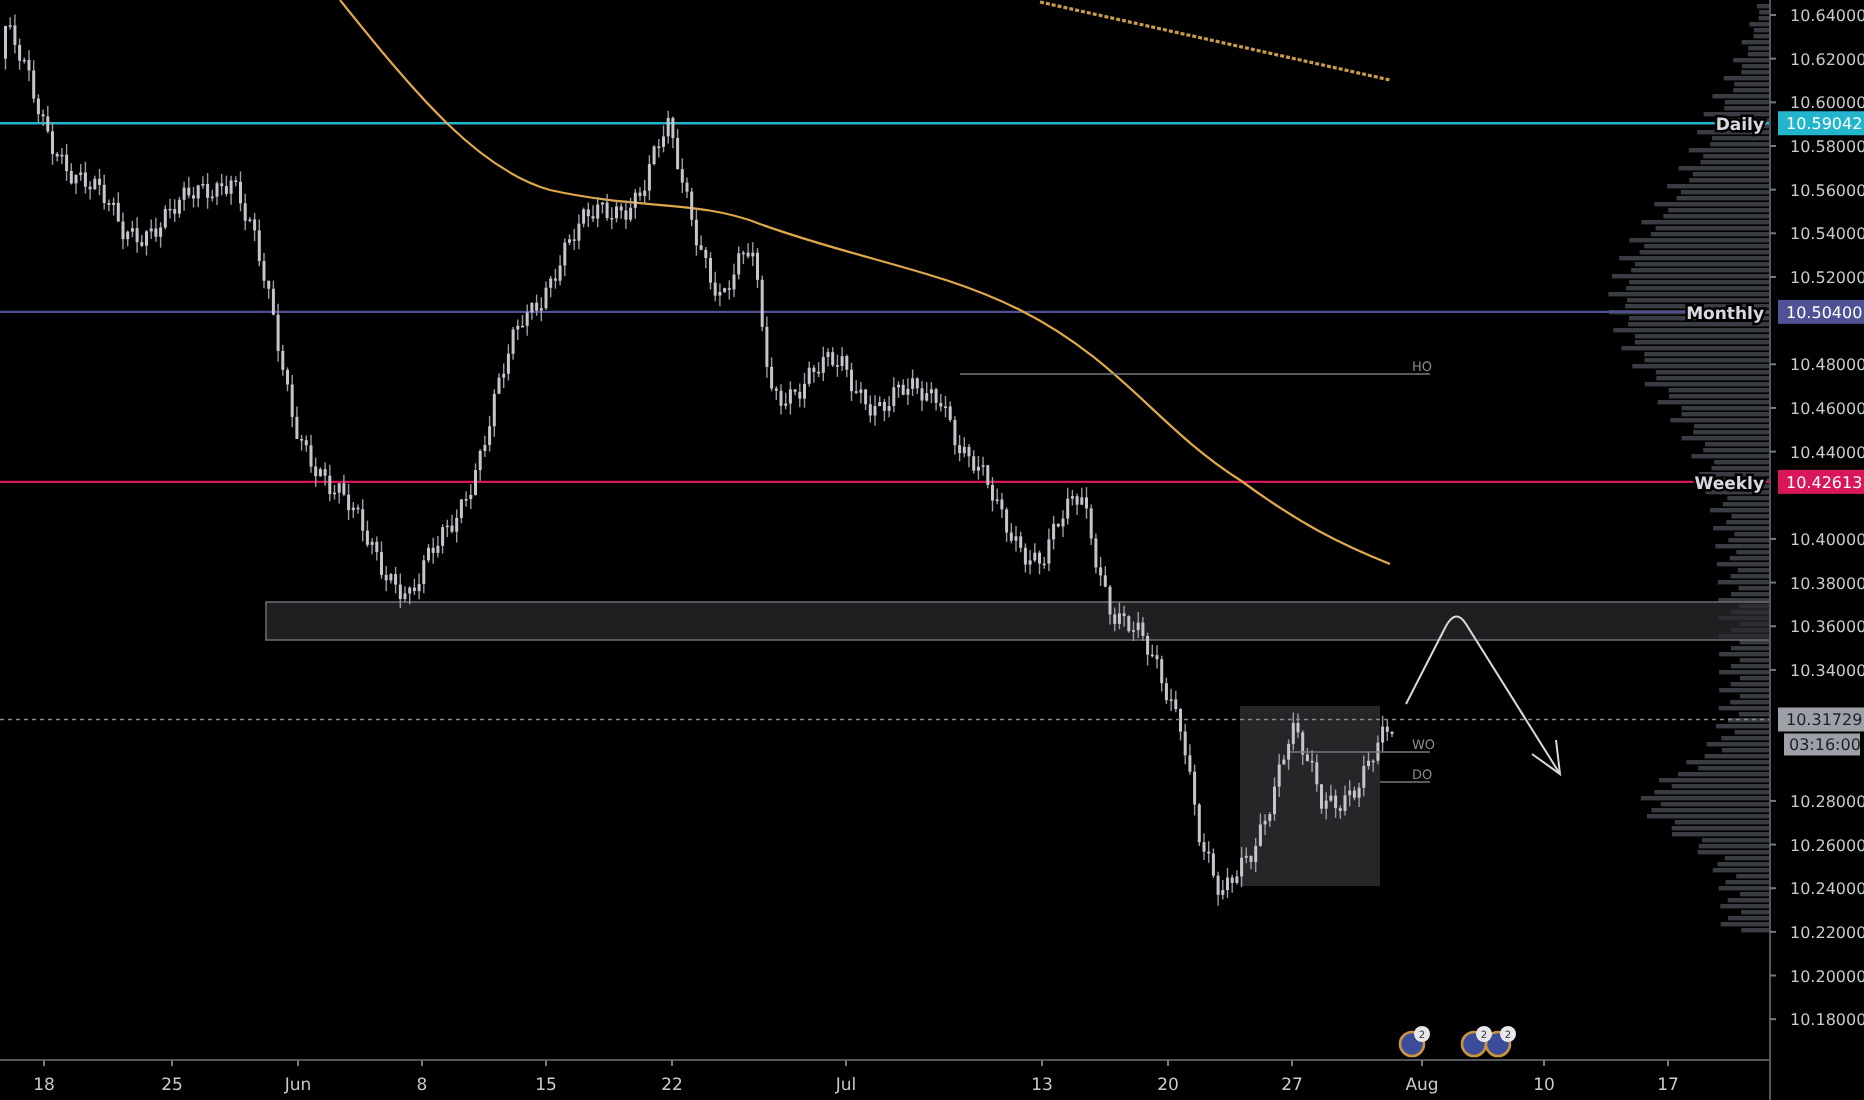 The image size is (1864, 1100). Describe the element at coordinates (846, 1086) in the screenshot. I see `time-axis-label: Jul` at that location.